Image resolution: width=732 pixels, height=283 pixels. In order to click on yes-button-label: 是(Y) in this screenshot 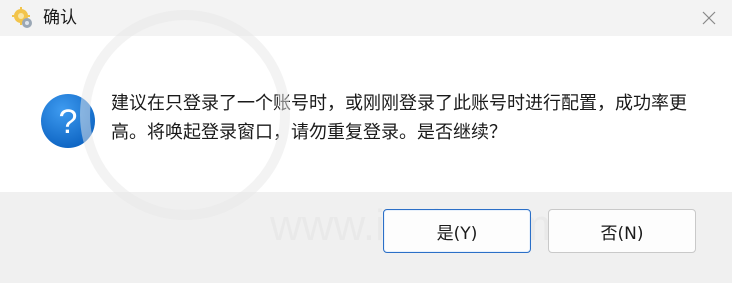, I will do `click(457, 233)`.